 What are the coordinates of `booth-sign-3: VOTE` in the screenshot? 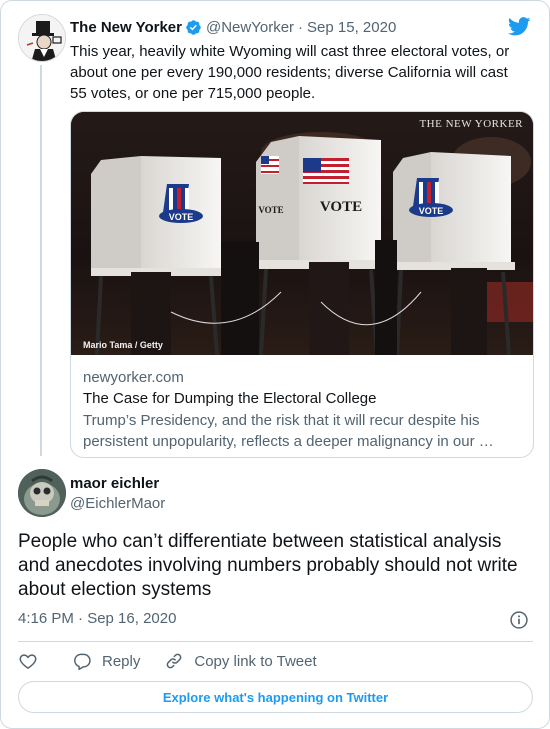 It's located at (270, 210).